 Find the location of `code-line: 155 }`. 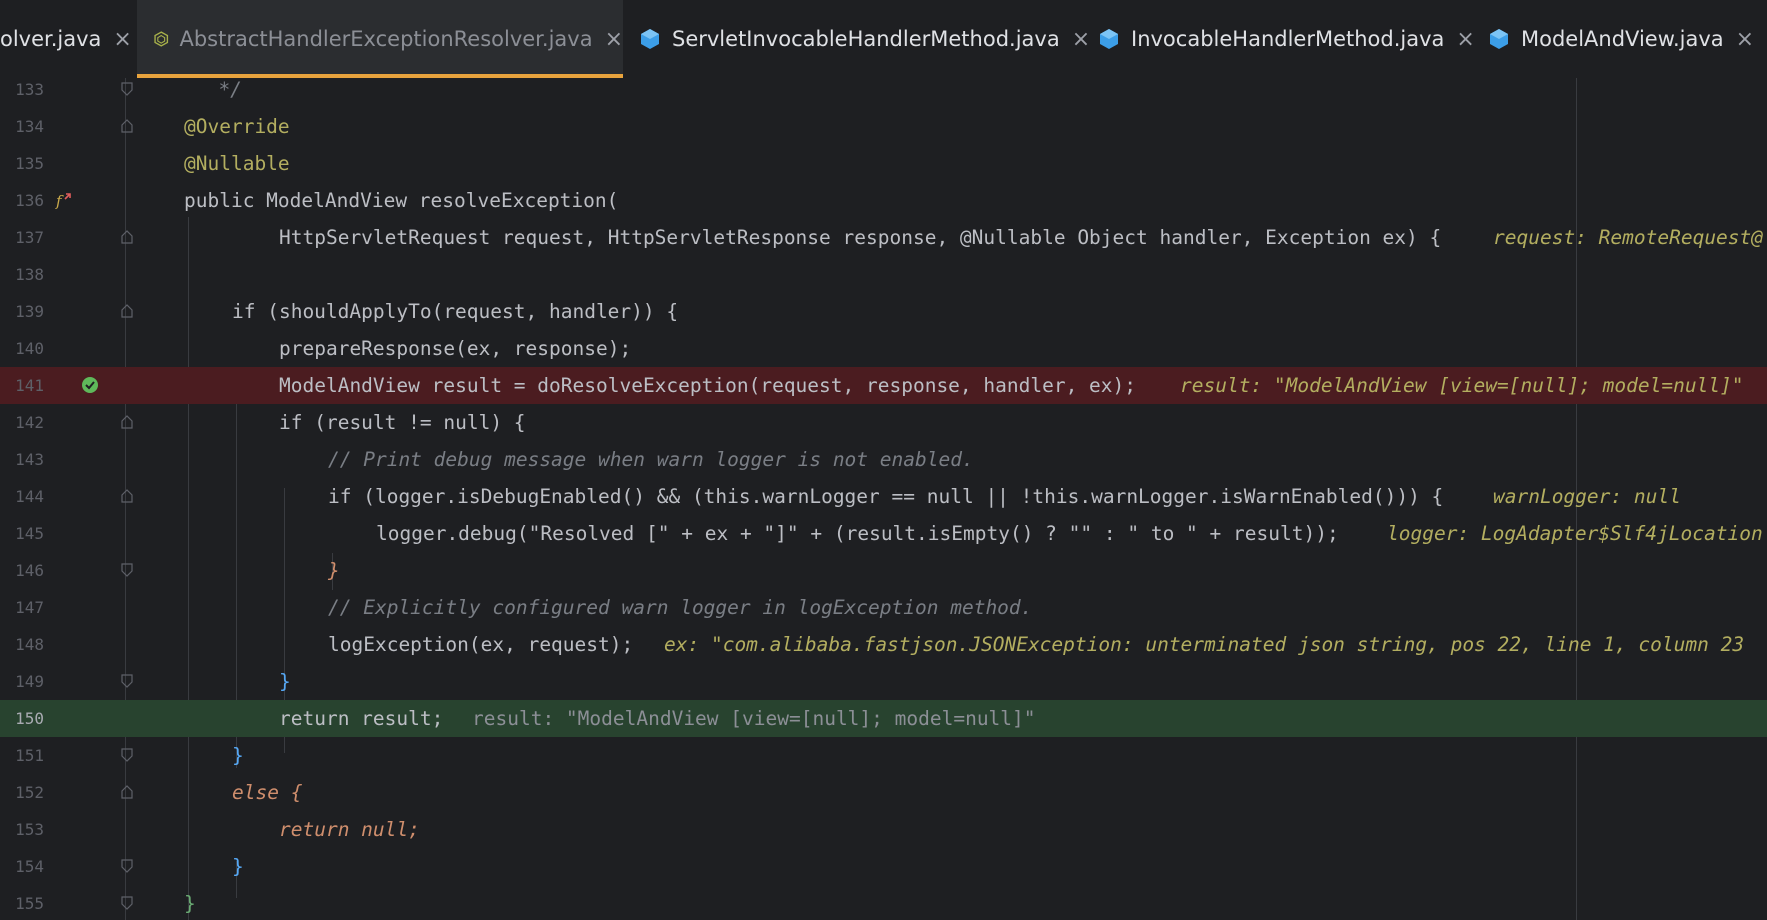

code-line: 155 } is located at coordinates (883, 902).